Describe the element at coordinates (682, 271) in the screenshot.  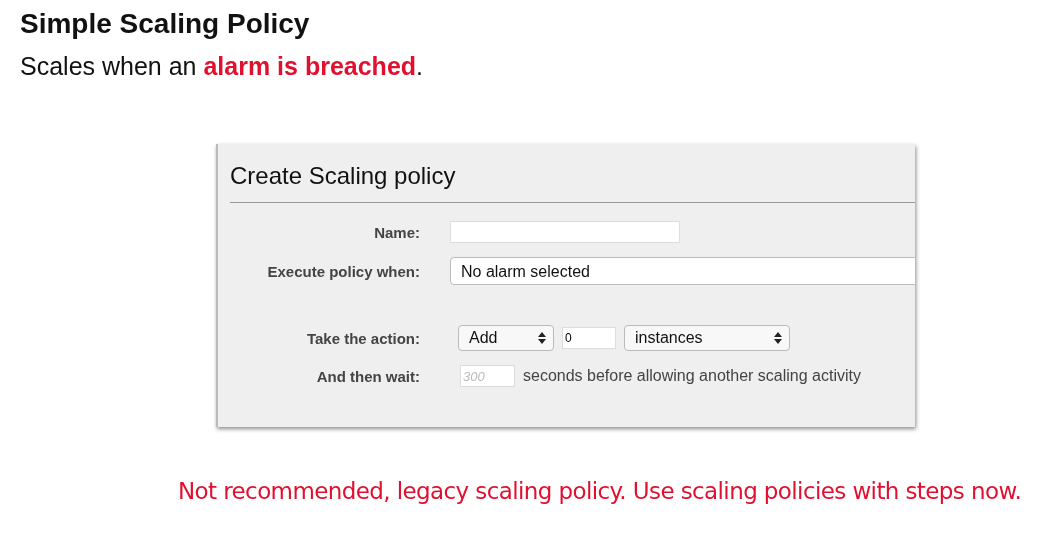
I see `alarm-dropdown: No alarm selected` at that location.